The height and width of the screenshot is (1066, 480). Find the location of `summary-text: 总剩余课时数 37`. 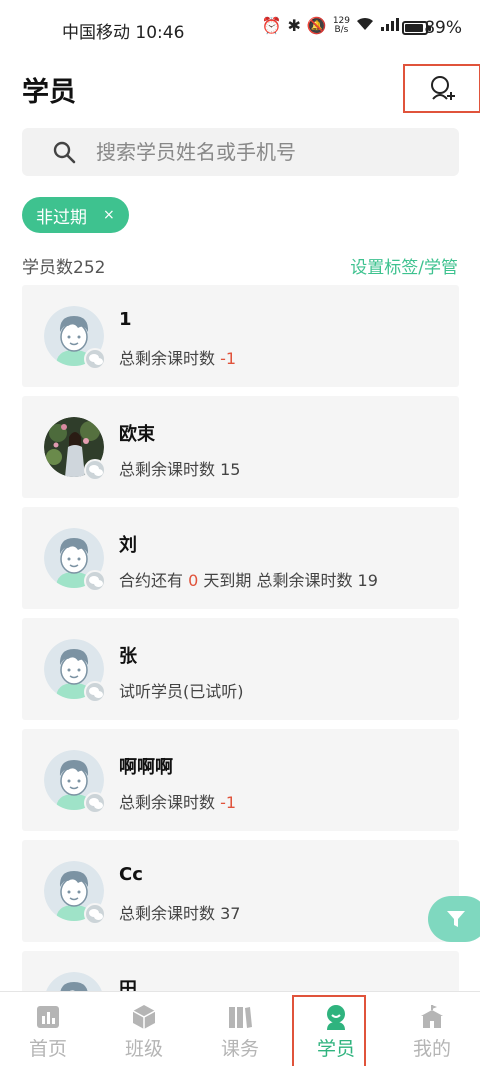

summary-text: 总剩余课时数 37 is located at coordinates (180, 913).